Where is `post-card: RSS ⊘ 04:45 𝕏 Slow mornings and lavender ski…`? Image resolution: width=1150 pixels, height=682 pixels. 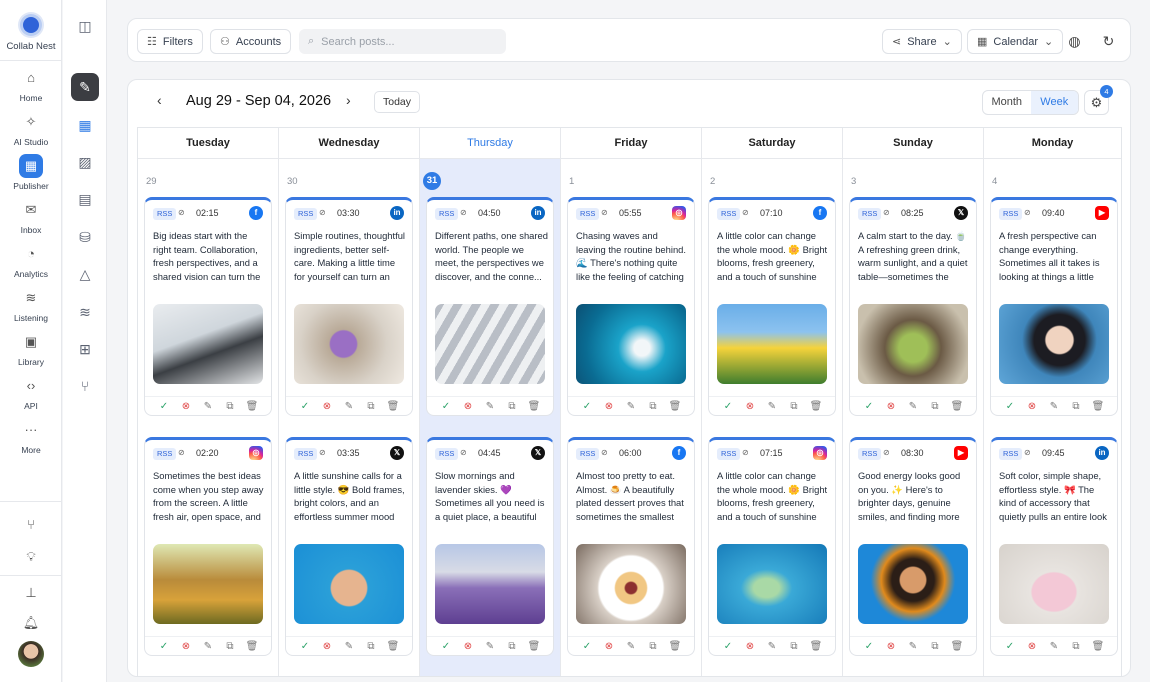 post-card: RSS ⊘ 04:45 𝕏 Slow mornings and lavender ski… is located at coordinates (490, 546).